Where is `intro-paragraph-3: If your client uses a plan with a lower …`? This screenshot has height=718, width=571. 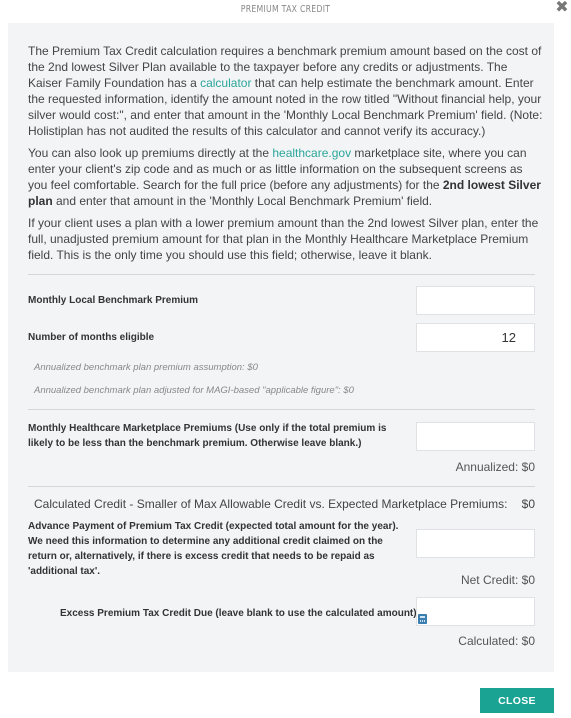
intro-paragraph-3: If your client uses a plan with a lower … is located at coordinates (283, 239).